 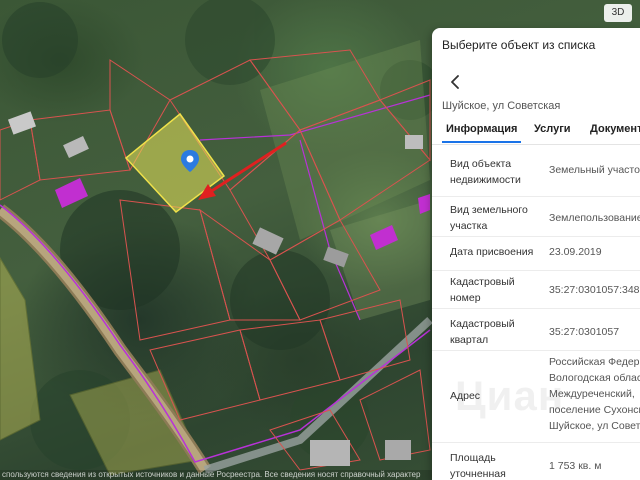 What do you see at coordinates (482, 332) in the screenshot?
I see `info-key: Кадастровый квартал` at bounding box center [482, 332].